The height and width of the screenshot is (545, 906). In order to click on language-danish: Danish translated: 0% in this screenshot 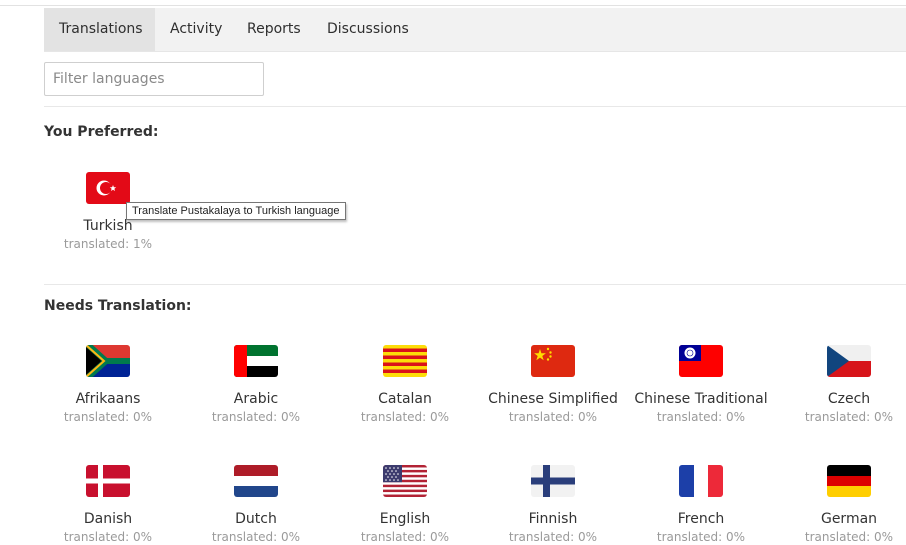, I will do `click(108, 505)`.